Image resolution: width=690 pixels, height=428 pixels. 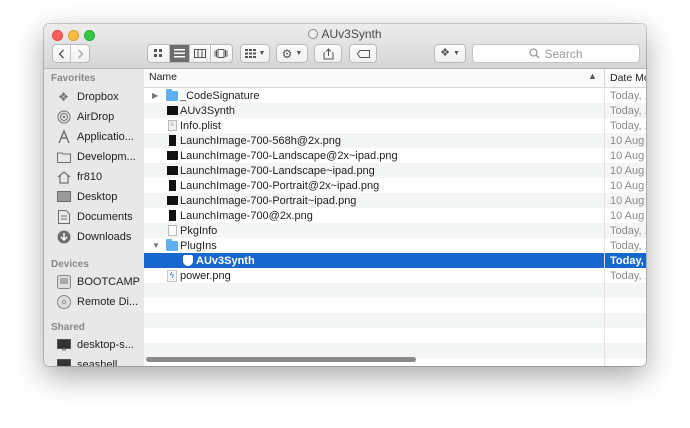 I want to click on file-row: LaunchImage-700@2x.png 10 Aug 2, so click(x=395, y=215).